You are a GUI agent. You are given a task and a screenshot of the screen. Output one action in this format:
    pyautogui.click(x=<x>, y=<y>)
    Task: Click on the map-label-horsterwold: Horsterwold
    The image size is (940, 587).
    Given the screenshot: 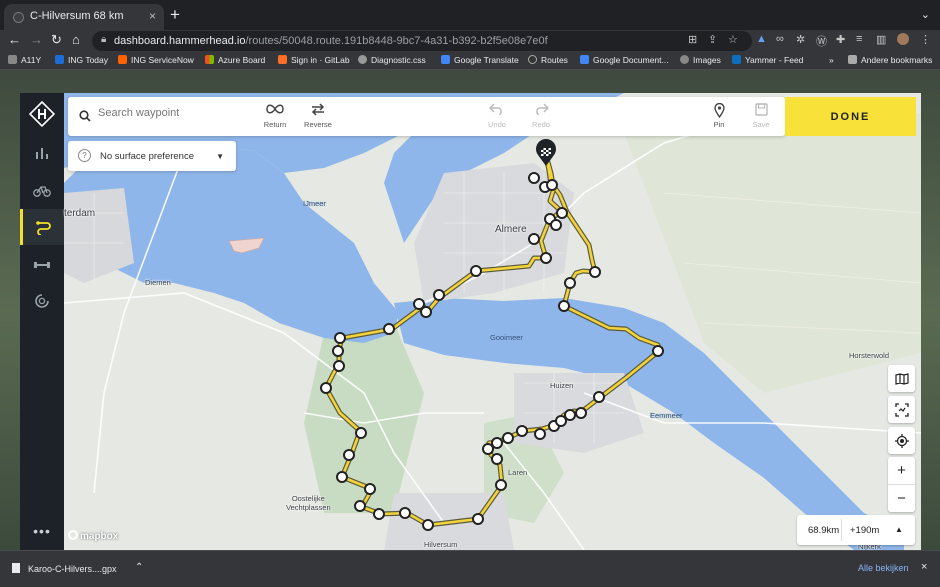 What is the action you would take?
    pyautogui.click(x=869, y=355)
    